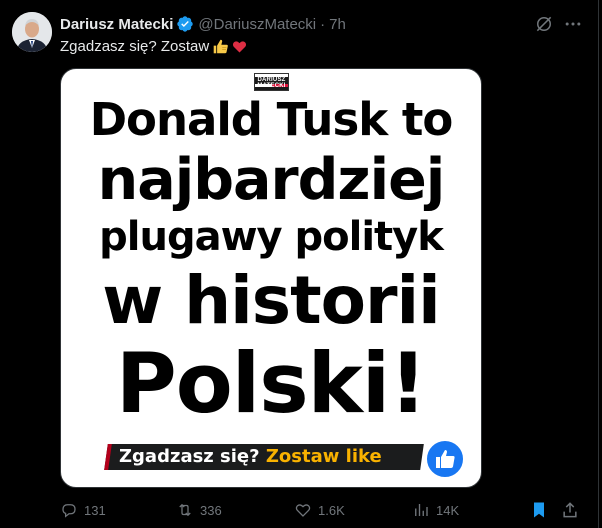 This screenshot has height=528, width=602. I want to click on like-badge-icon, so click(445, 459).